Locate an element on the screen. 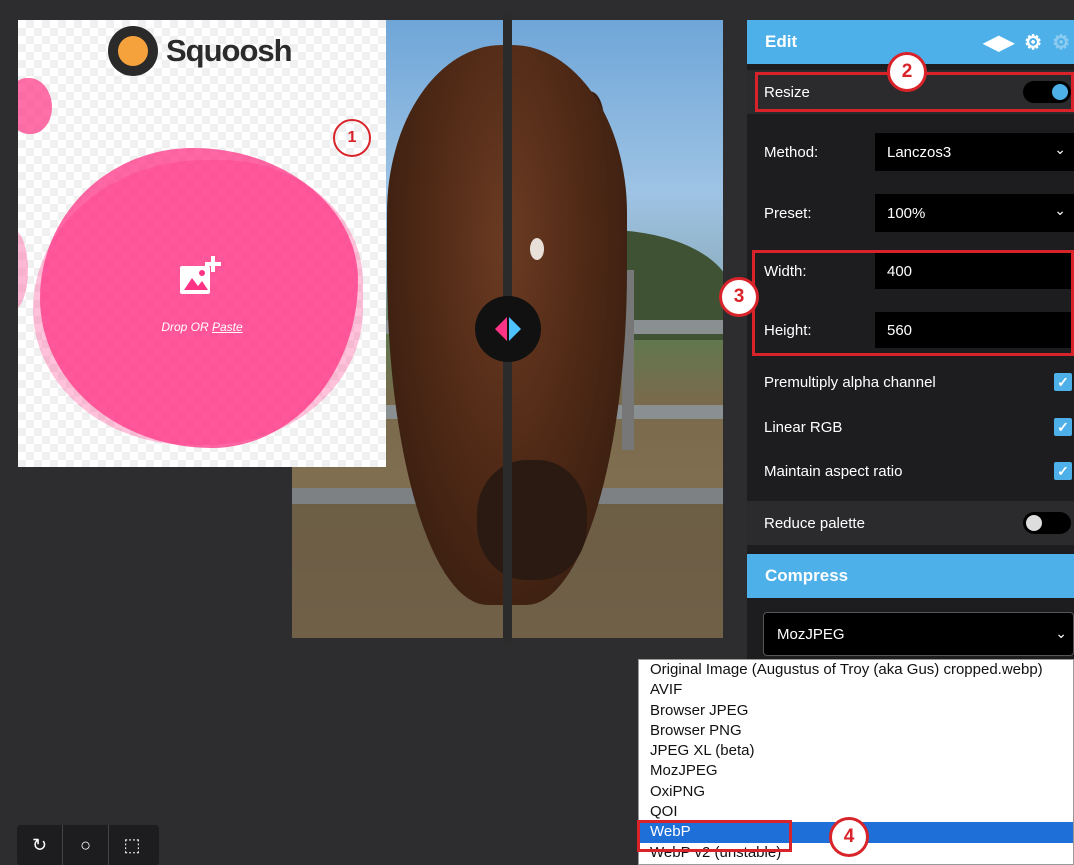  squoosh-logo-icon is located at coordinates (133, 51).